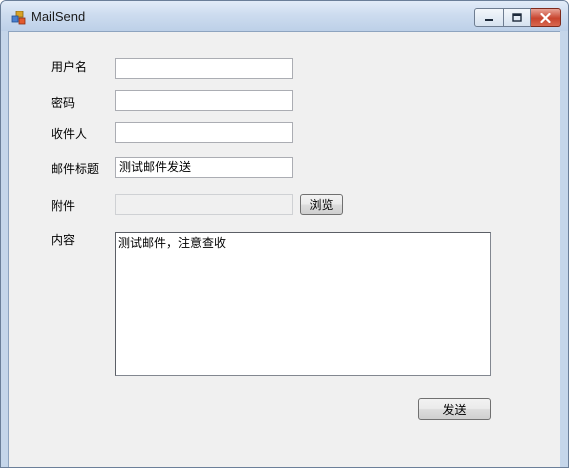 The width and height of the screenshot is (569, 468). What do you see at coordinates (204, 68) in the screenshot?
I see `username-input` at bounding box center [204, 68].